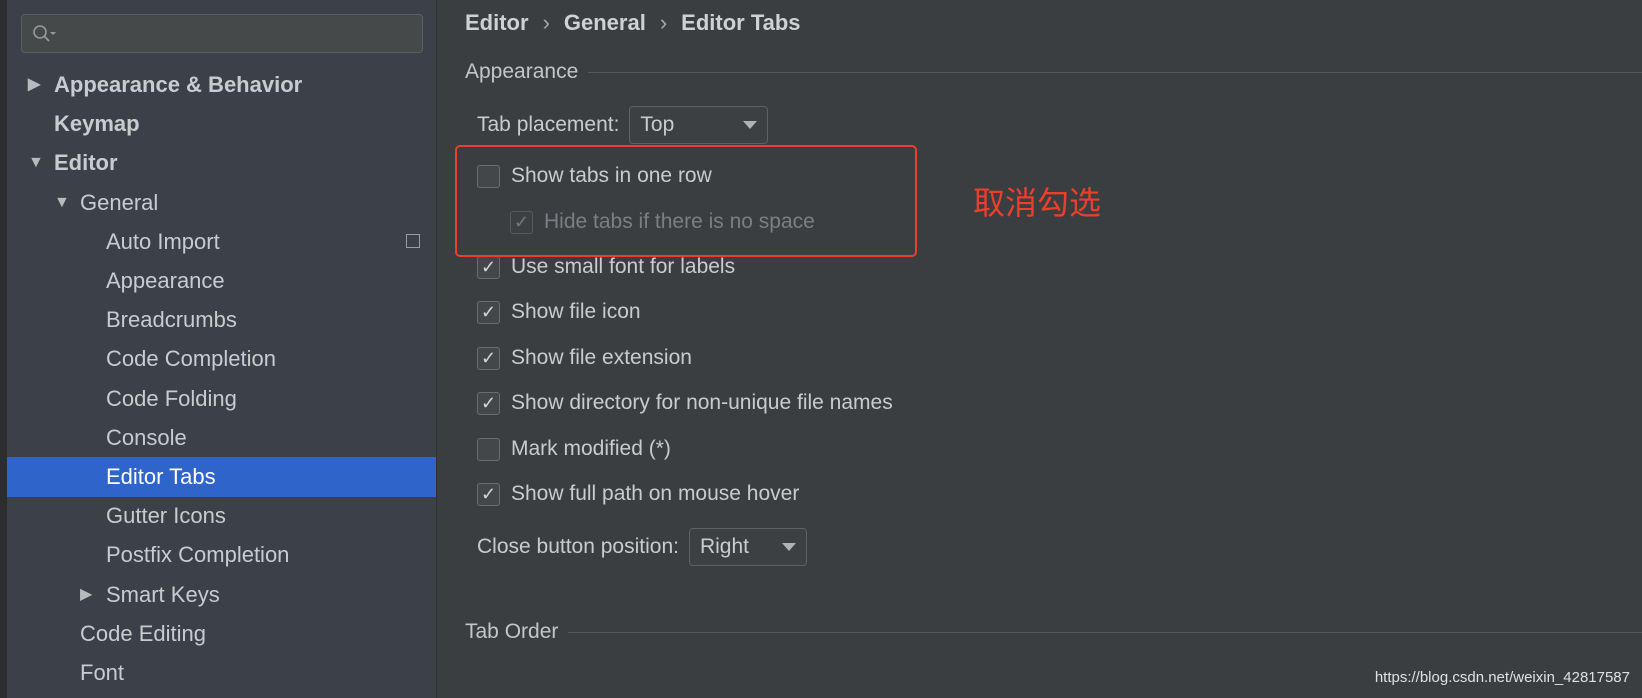  Describe the element at coordinates (724, 546) in the screenshot. I see `dropdown-value: Right` at that location.